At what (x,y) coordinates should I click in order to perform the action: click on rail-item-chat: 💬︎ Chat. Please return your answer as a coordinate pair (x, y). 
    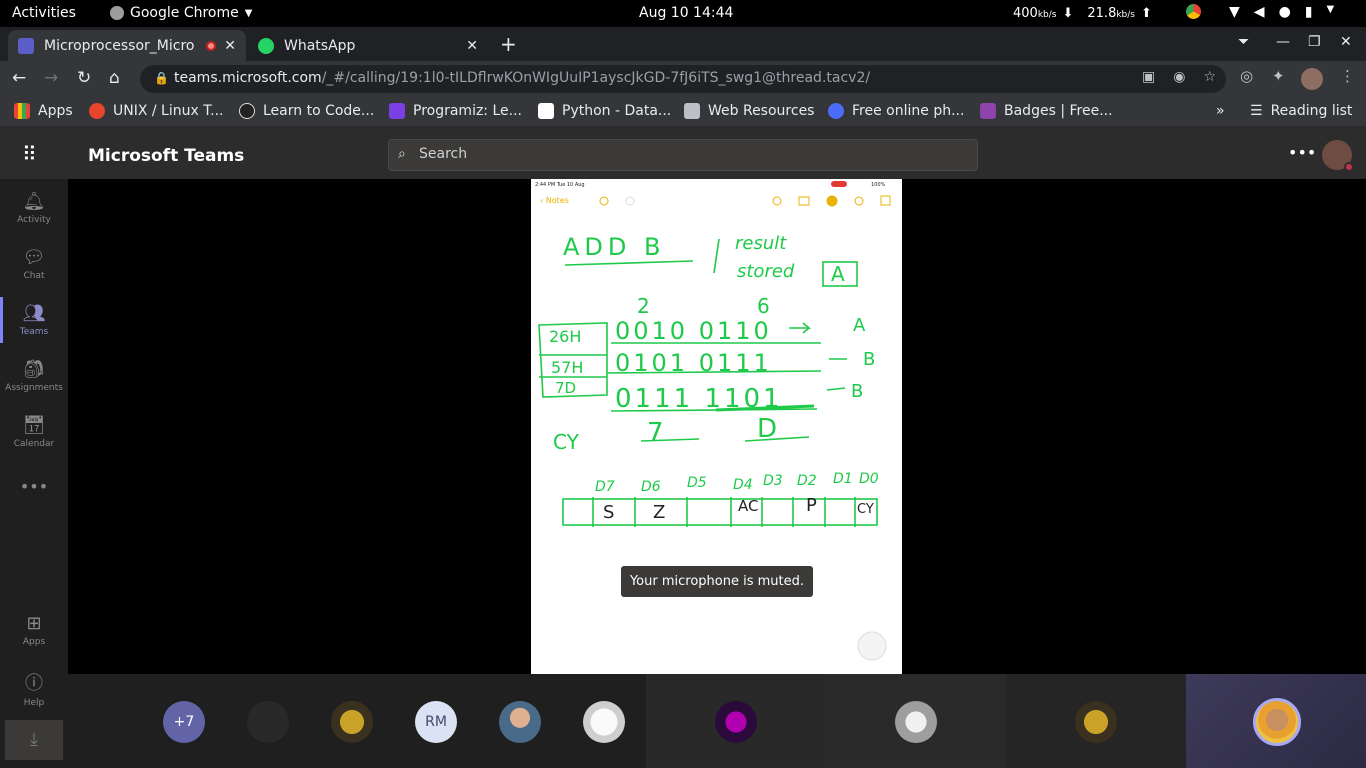
    Looking at the image, I should click on (34, 264).